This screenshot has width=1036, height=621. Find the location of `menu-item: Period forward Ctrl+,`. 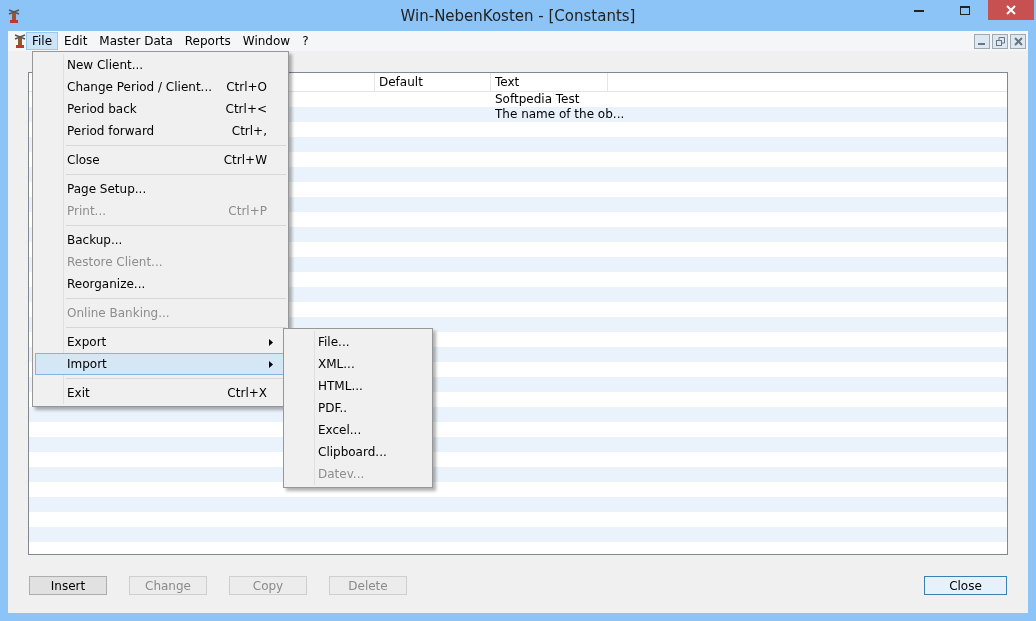

menu-item: Period forward Ctrl+, is located at coordinates (160, 131).